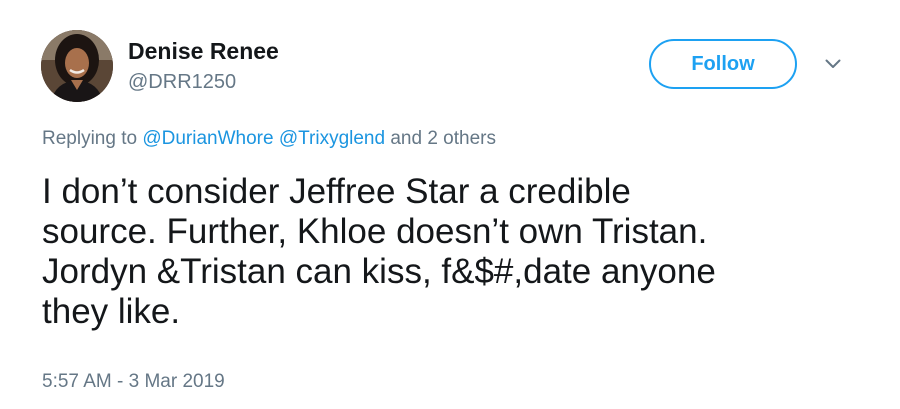 The image size is (900, 409). What do you see at coordinates (111, 311) in the screenshot?
I see `tweet-text-line: they like.` at bounding box center [111, 311].